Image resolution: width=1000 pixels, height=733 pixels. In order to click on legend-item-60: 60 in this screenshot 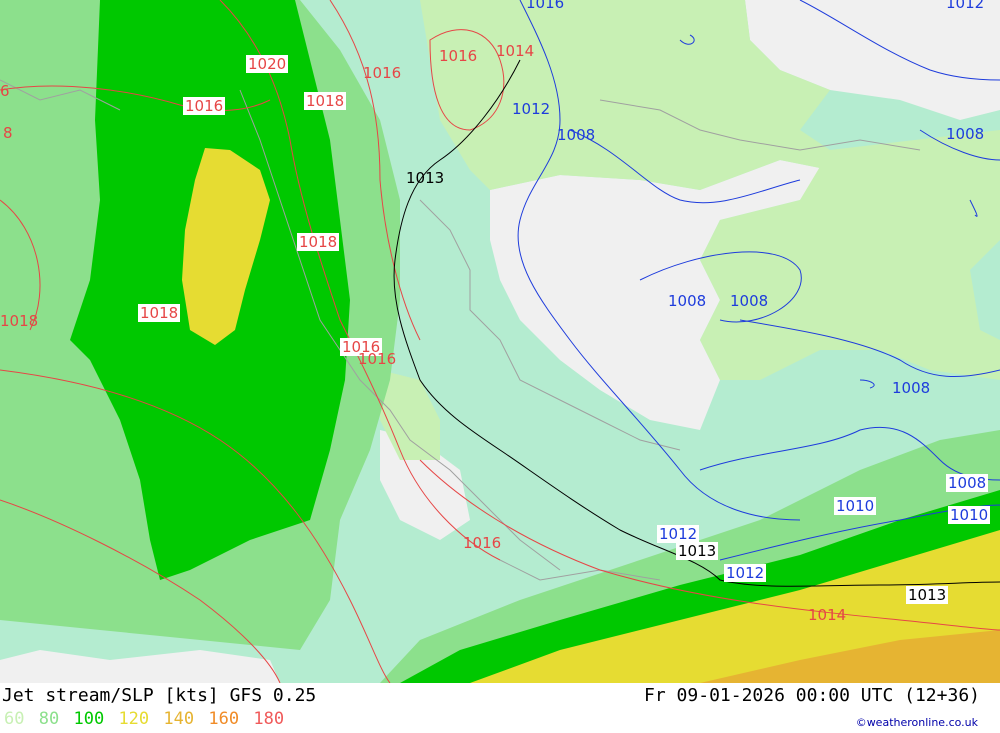, I will do `click(14, 719)`.